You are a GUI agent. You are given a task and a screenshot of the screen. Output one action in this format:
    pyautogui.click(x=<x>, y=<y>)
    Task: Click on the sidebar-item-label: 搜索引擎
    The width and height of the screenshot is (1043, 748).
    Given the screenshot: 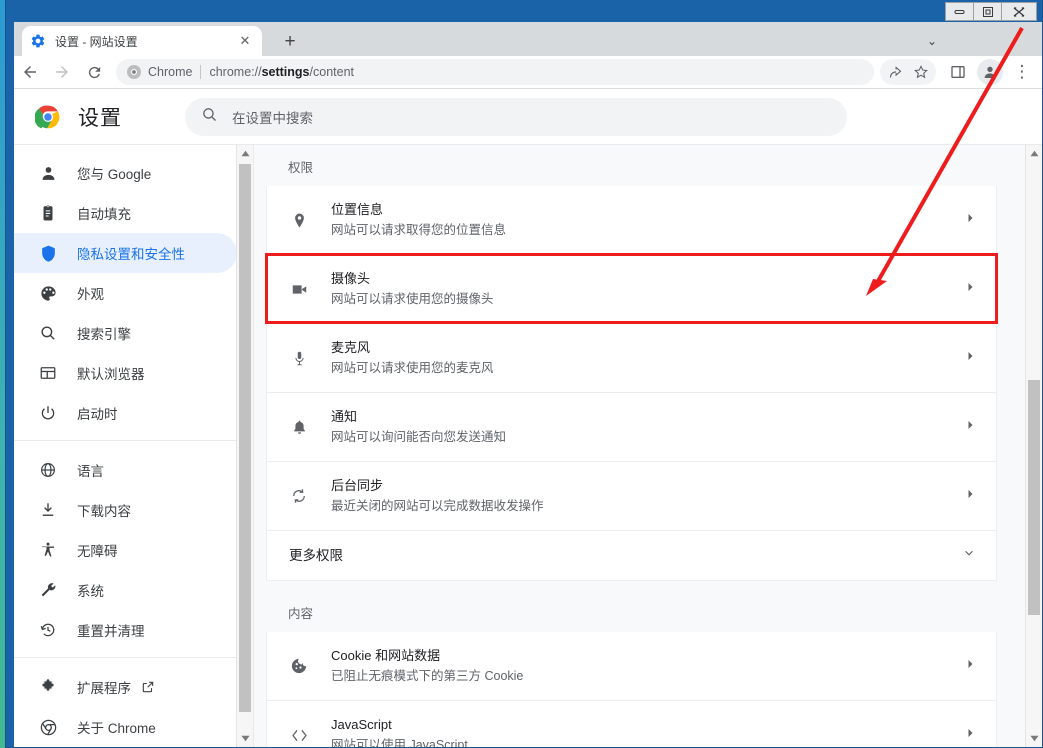 What is the action you would take?
    pyautogui.click(x=104, y=334)
    